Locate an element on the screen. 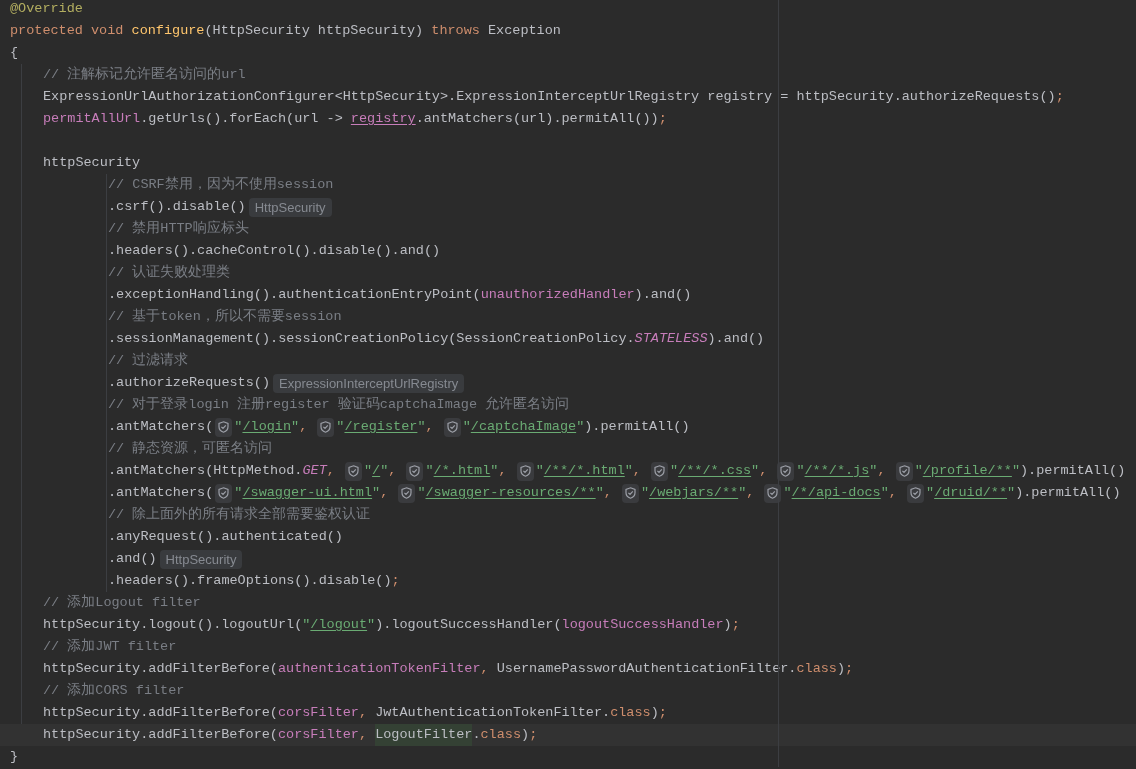 The image size is (1136, 769). url-link: /webjars/** is located at coordinates (694, 493).